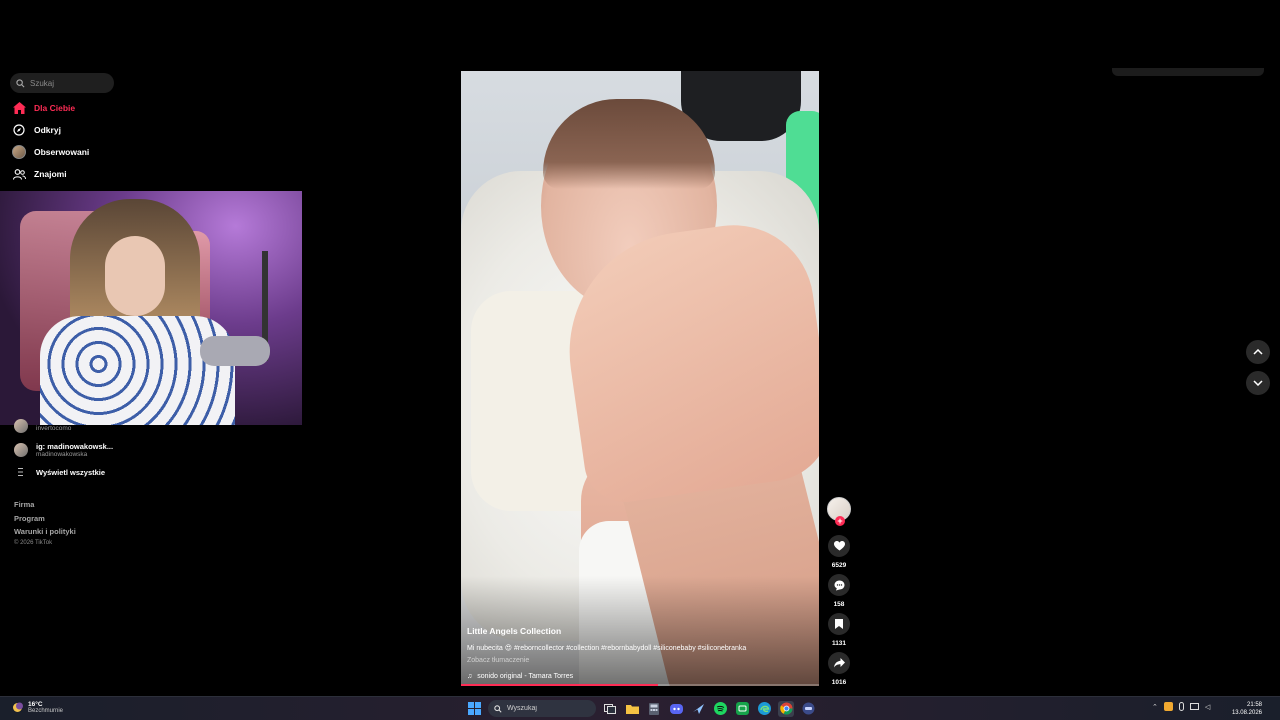  Describe the element at coordinates (62, 152) in the screenshot. I see `nav-label: Obserwowani` at that location.